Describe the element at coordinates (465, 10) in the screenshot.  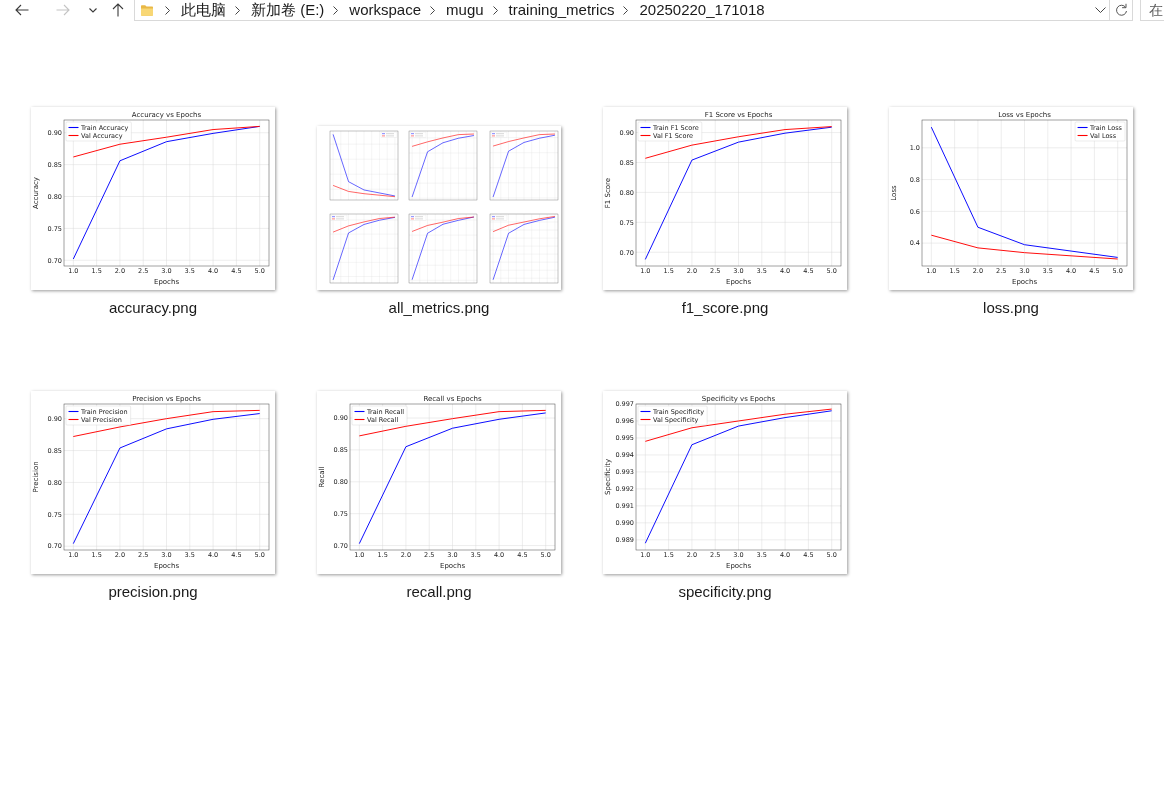
I see `breadcrumb-item: mugu` at that location.